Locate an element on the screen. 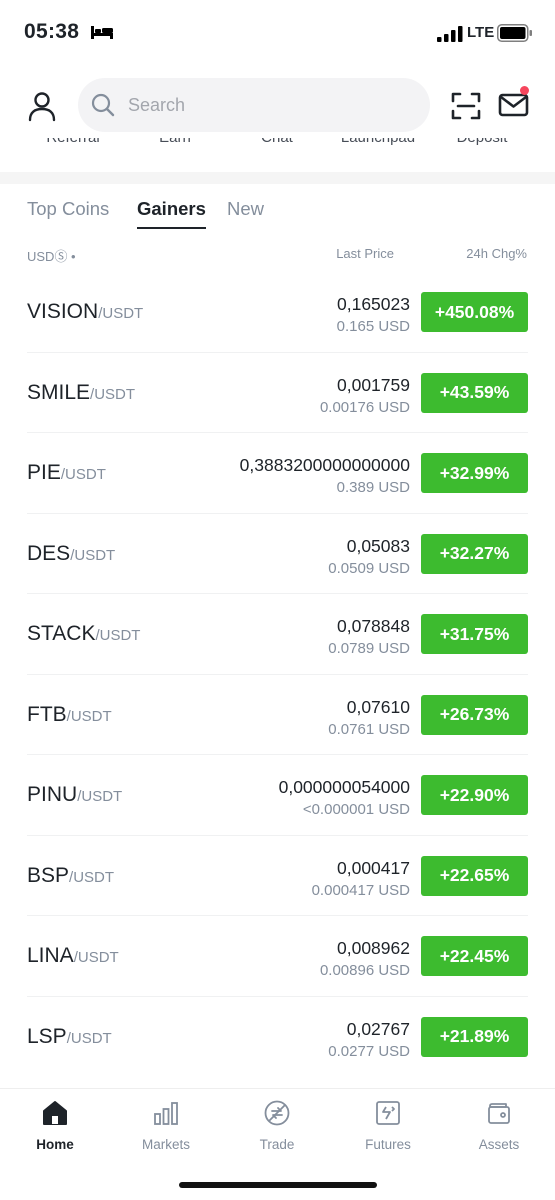 The height and width of the screenshot is (1200, 555). pair-base: LINA is located at coordinates (50, 955).